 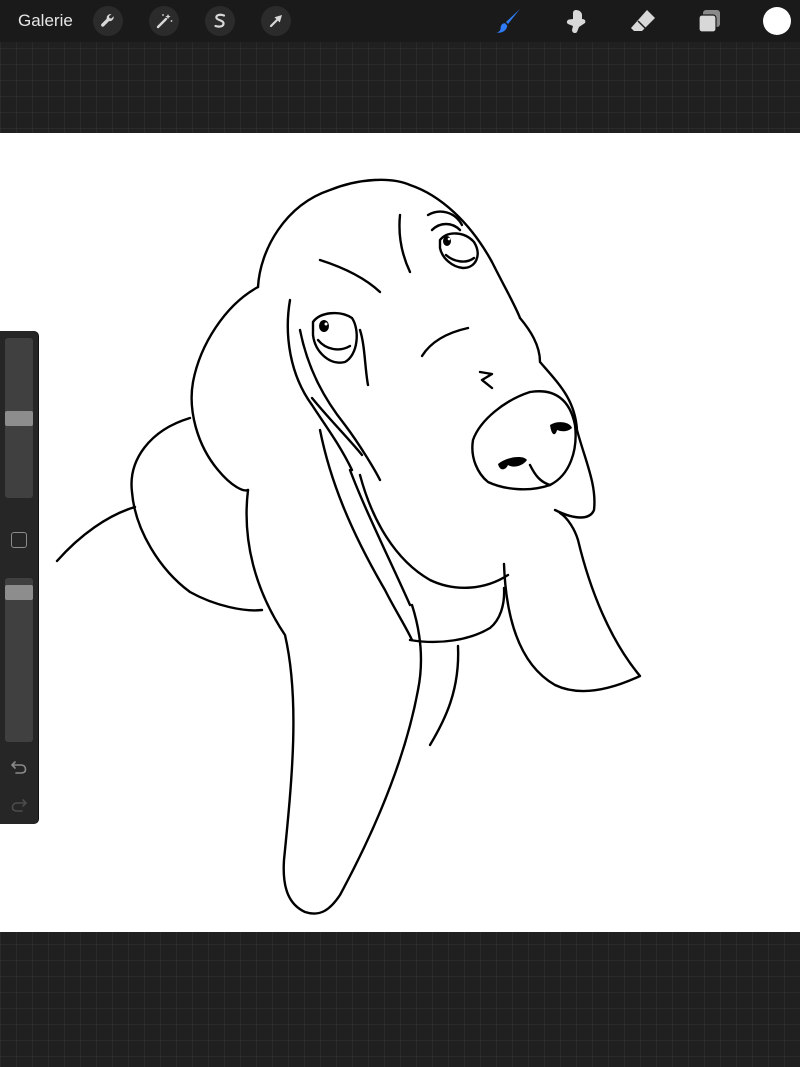 I want to click on layers-icon, so click(x=709, y=21).